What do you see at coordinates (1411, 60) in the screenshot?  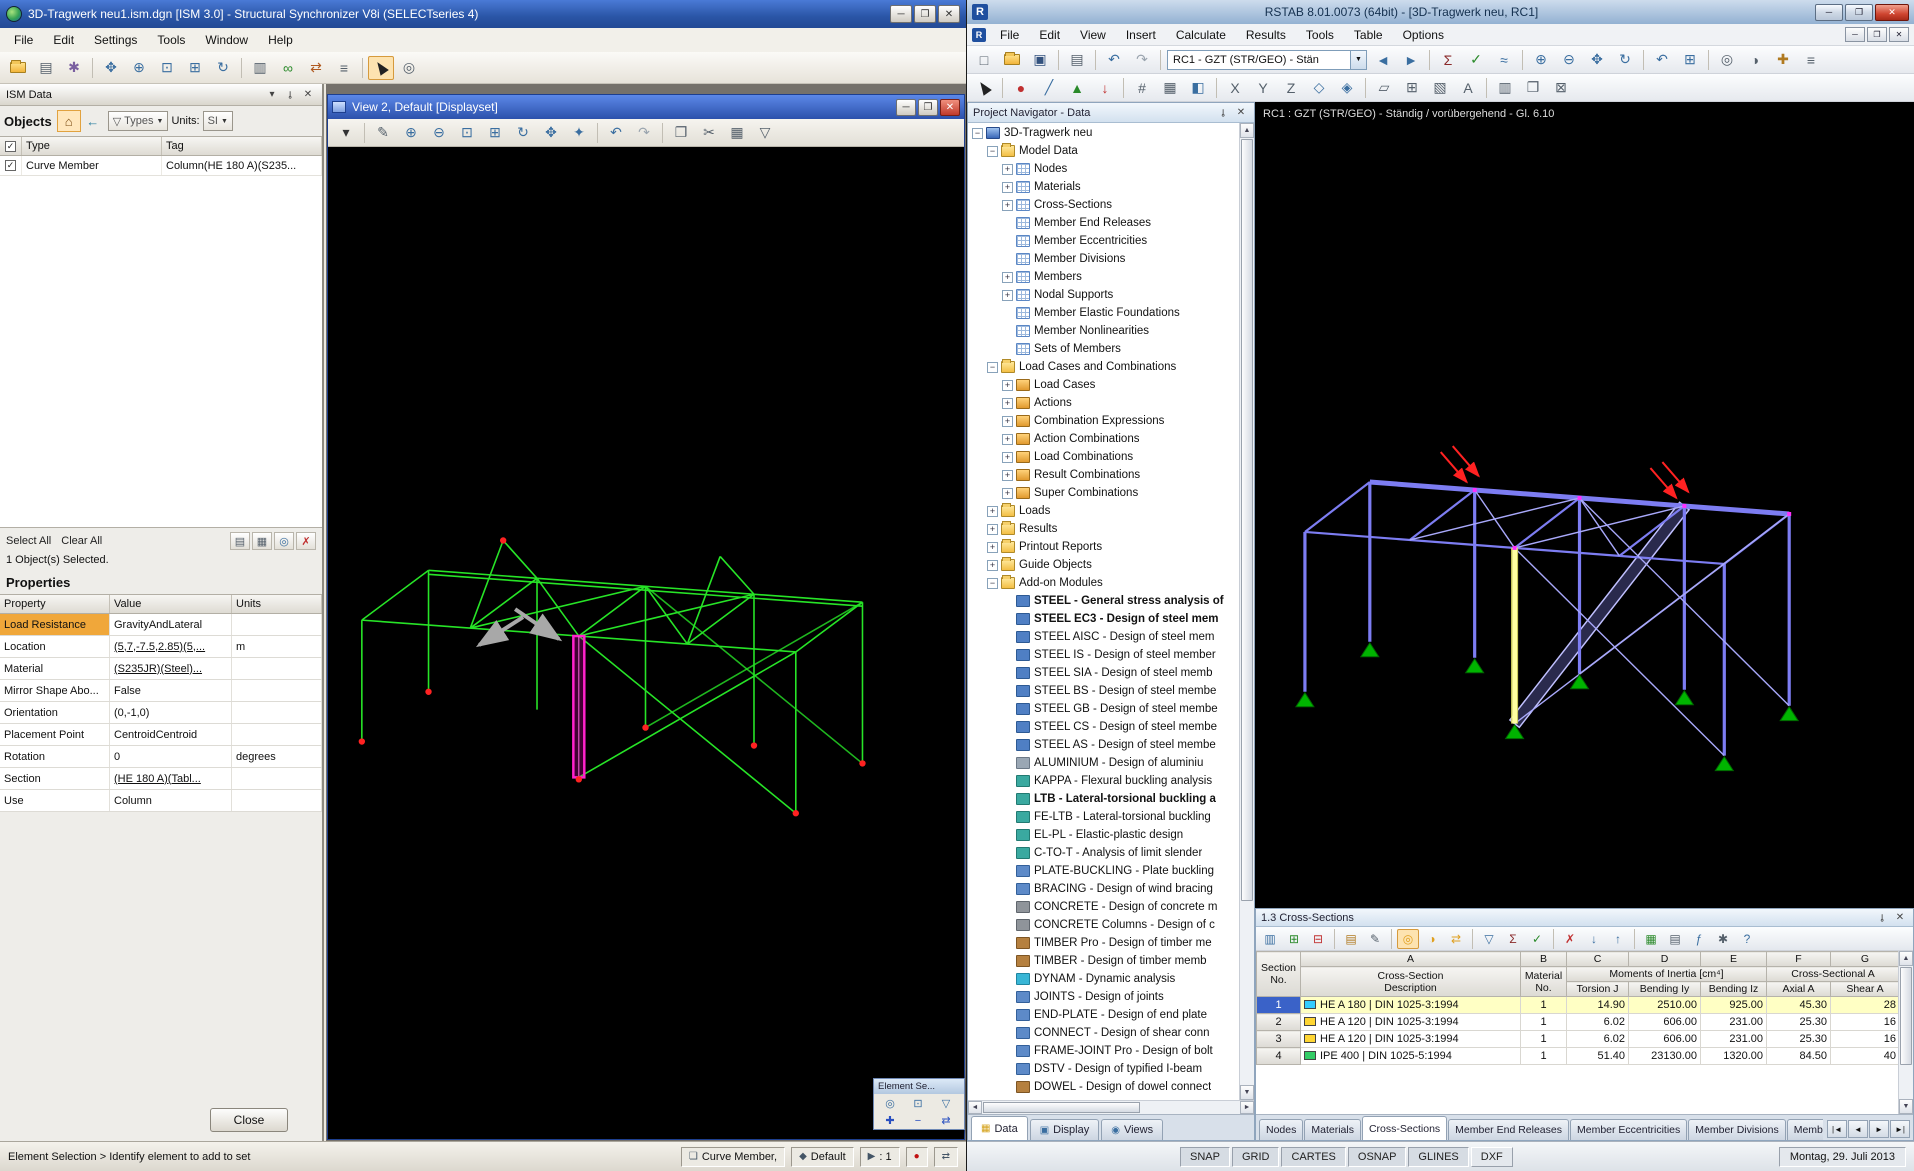 I see `next-load-case-icon: ►` at bounding box center [1411, 60].